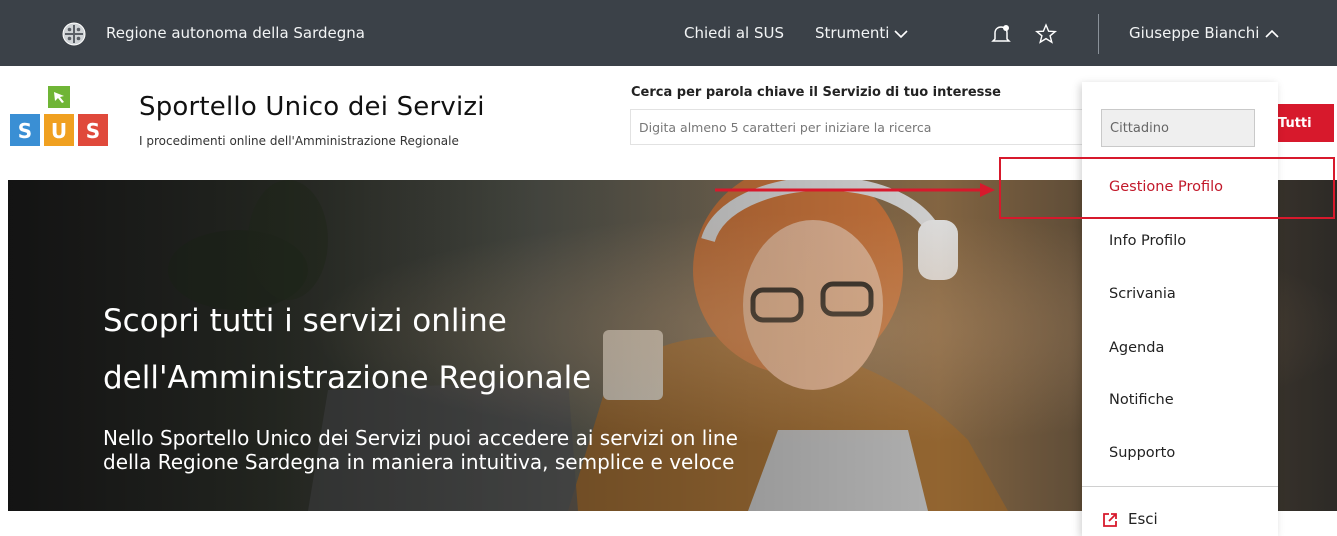 Image resolution: width=1337 pixels, height=536 pixels. Describe the element at coordinates (1001, 34) in the screenshot. I see `bell-icon` at that location.